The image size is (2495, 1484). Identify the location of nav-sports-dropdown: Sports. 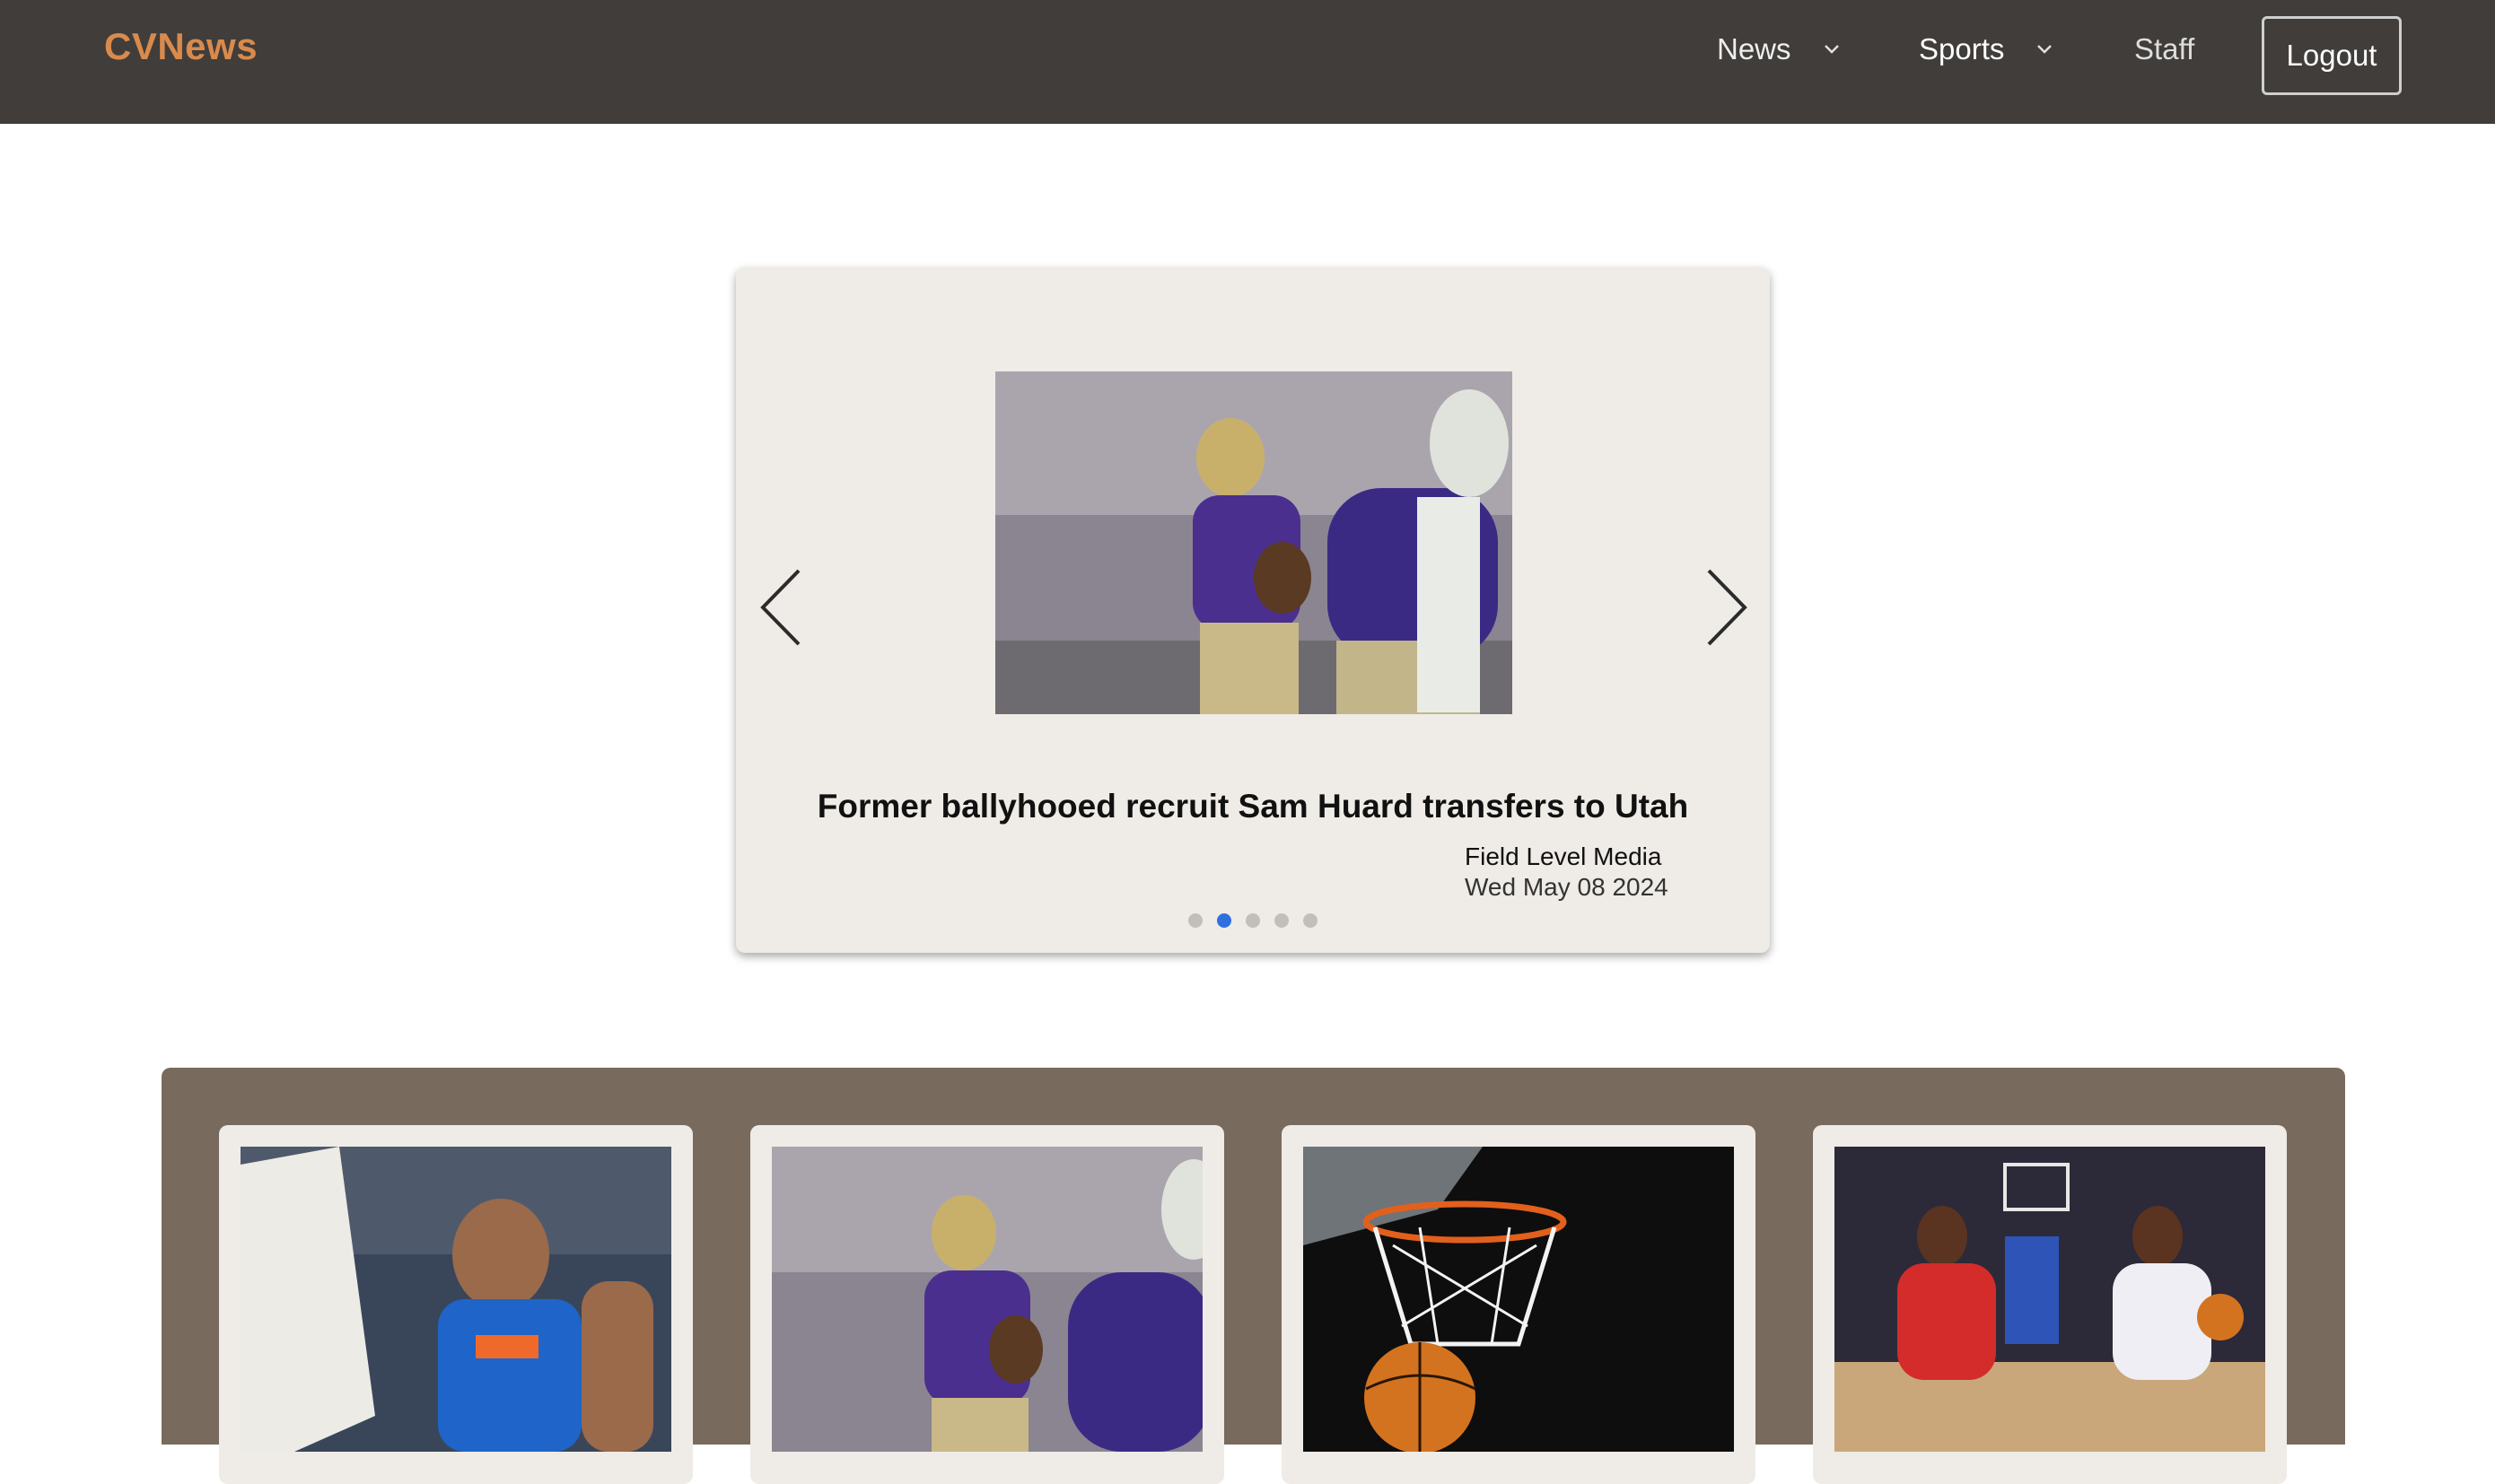
(1986, 49).